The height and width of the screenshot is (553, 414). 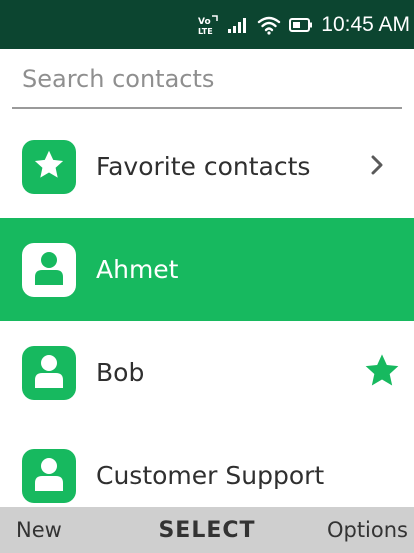 What do you see at coordinates (255, 25) in the screenshot?
I see `status-icons: Vo LTE` at bounding box center [255, 25].